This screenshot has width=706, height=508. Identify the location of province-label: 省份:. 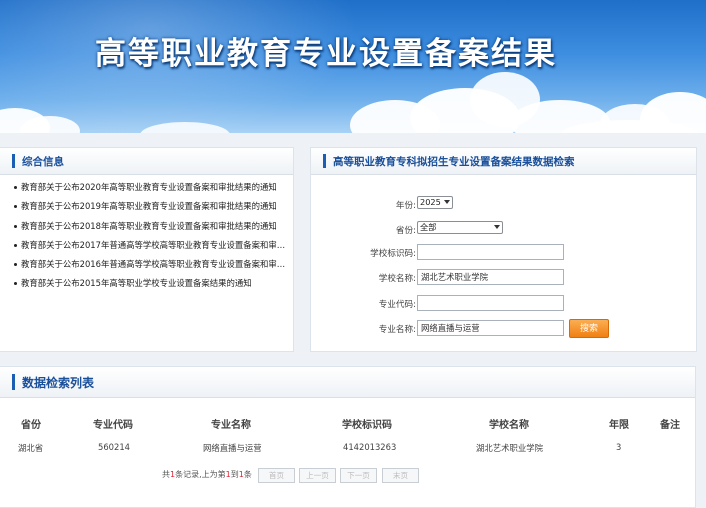
(405, 231).